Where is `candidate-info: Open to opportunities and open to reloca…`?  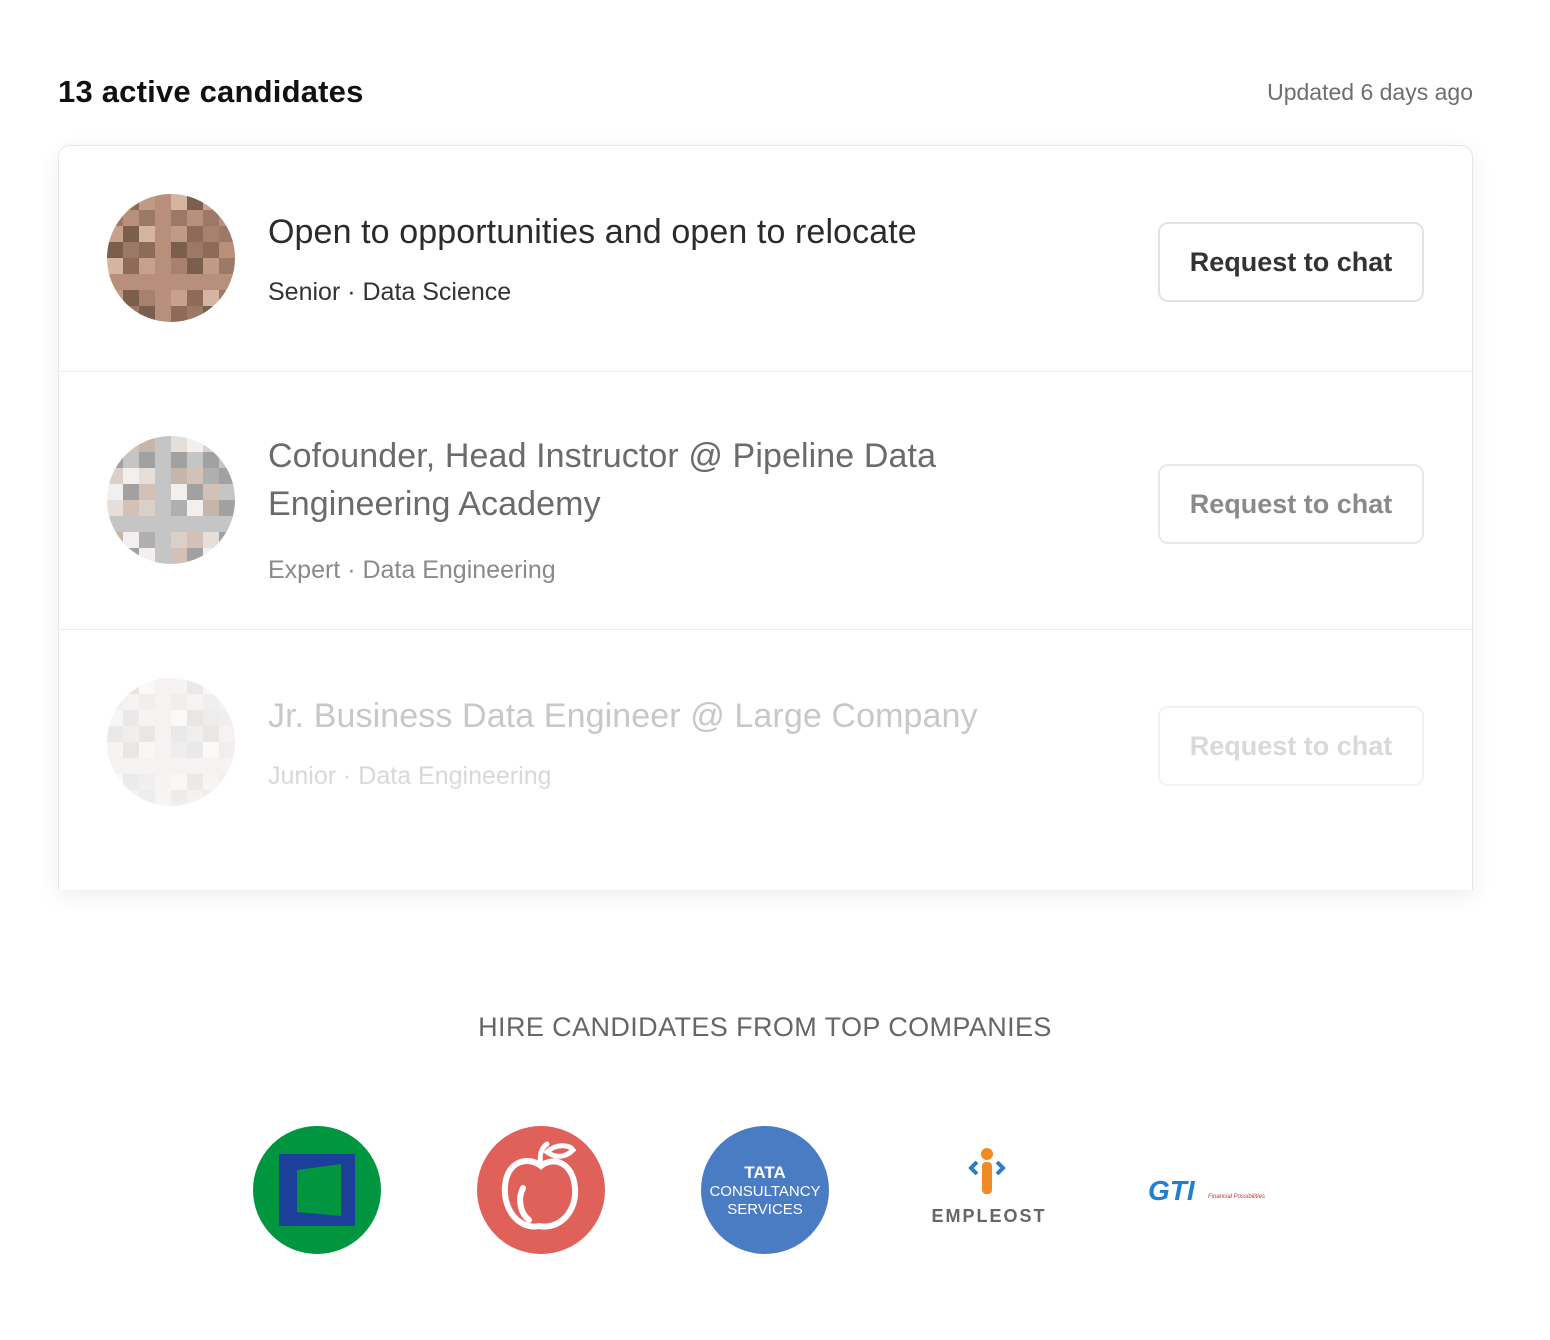
candidate-info: Open to opportunities and open to reloca… is located at coordinates (648, 257).